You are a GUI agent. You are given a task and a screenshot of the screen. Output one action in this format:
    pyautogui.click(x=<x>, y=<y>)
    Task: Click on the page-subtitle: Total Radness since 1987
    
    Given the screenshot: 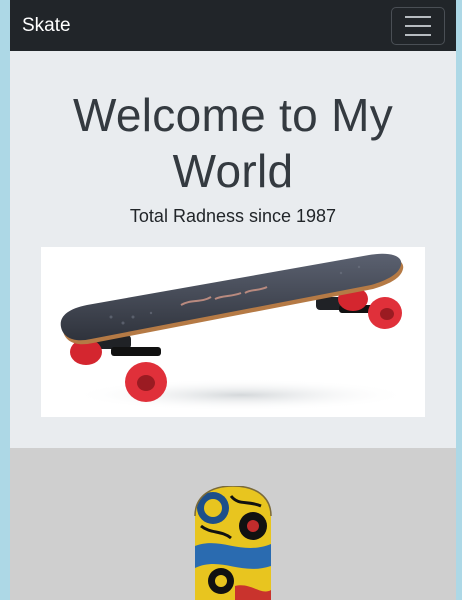 What is the action you would take?
    pyautogui.click(x=233, y=216)
    